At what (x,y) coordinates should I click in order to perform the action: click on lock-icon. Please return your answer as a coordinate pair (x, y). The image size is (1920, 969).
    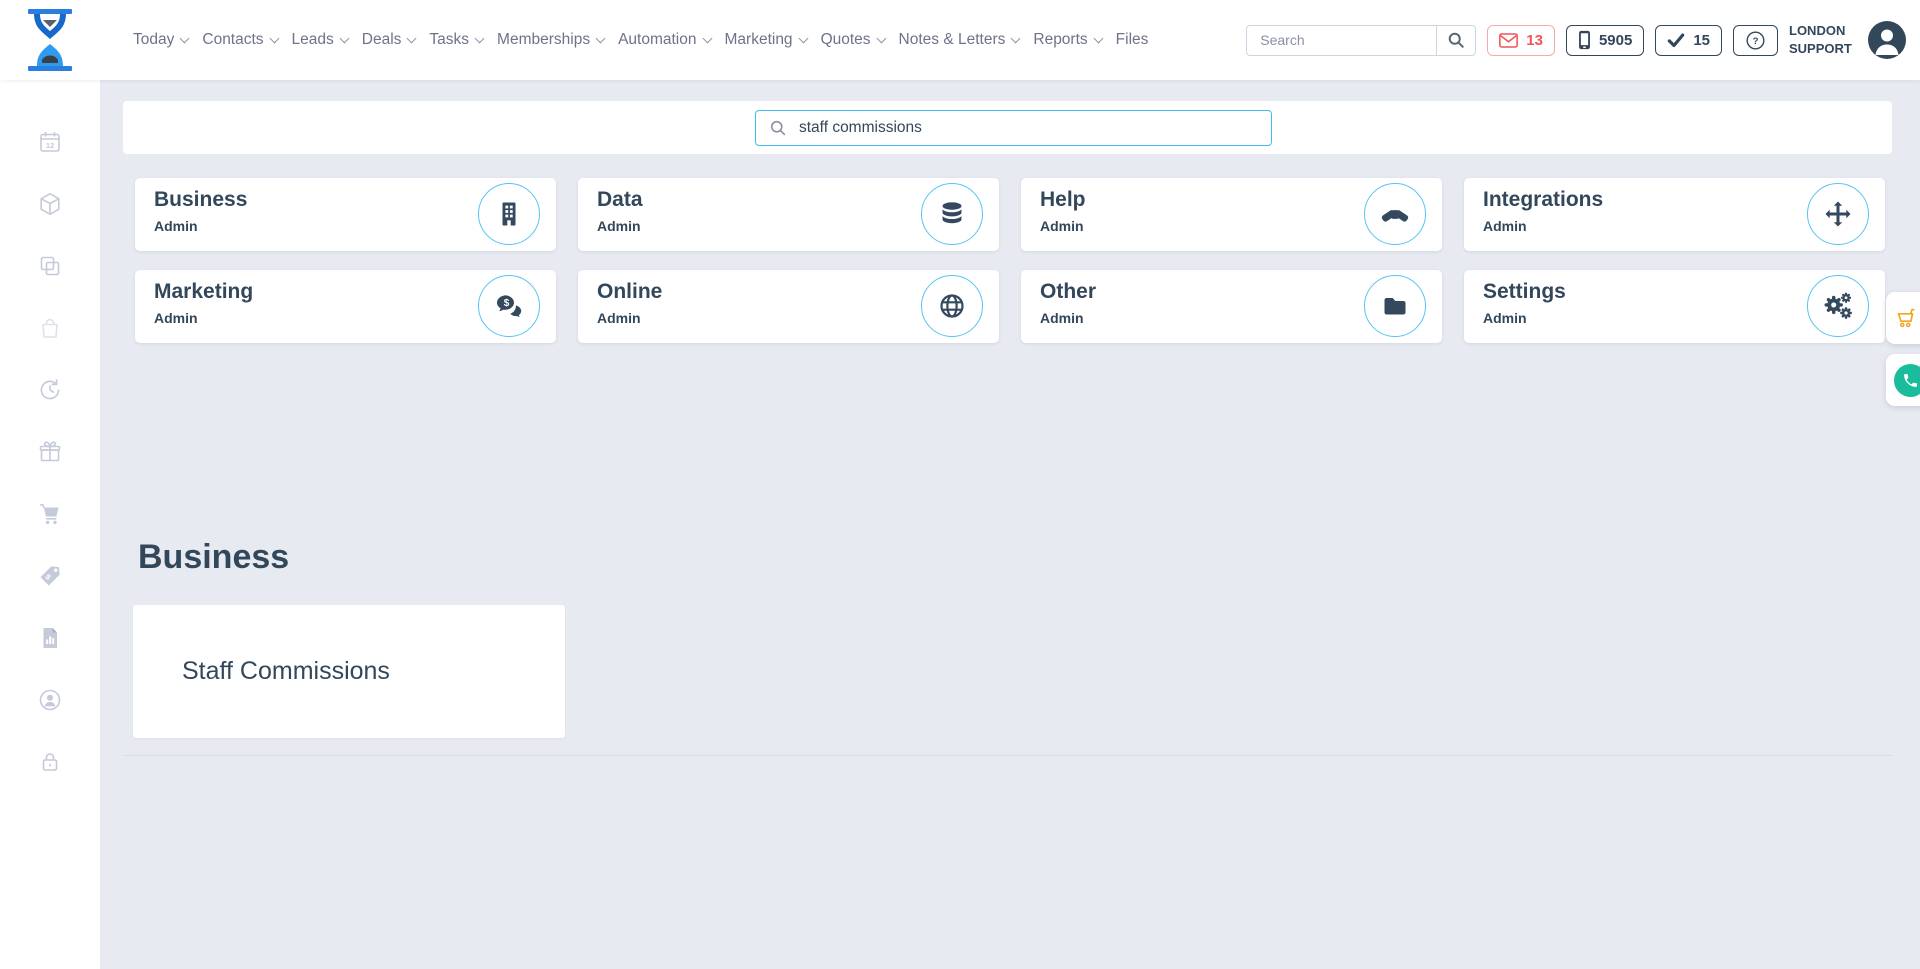
    Looking at the image, I should click on (50, 762).